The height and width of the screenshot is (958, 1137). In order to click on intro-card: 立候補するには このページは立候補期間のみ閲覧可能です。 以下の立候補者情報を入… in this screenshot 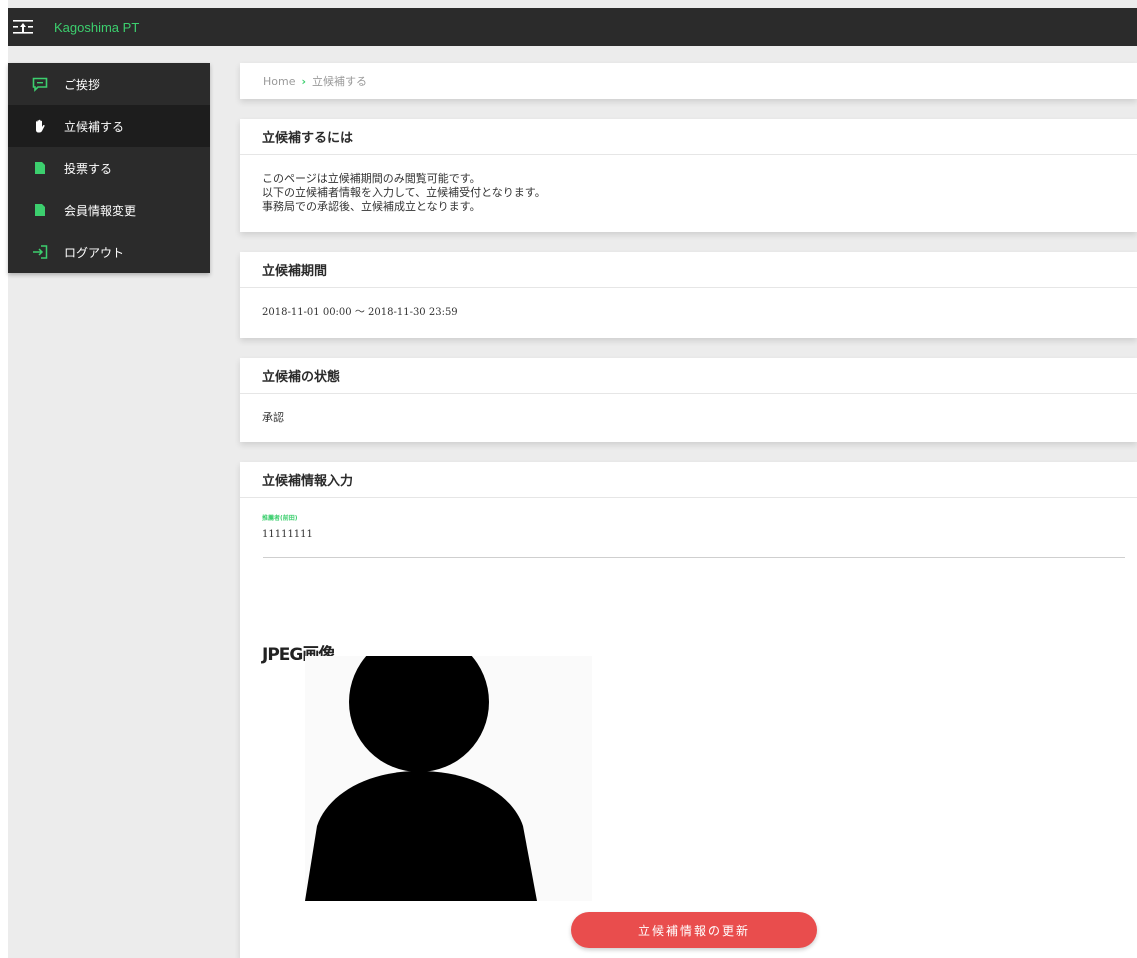, I will do `click(688, 175)`.